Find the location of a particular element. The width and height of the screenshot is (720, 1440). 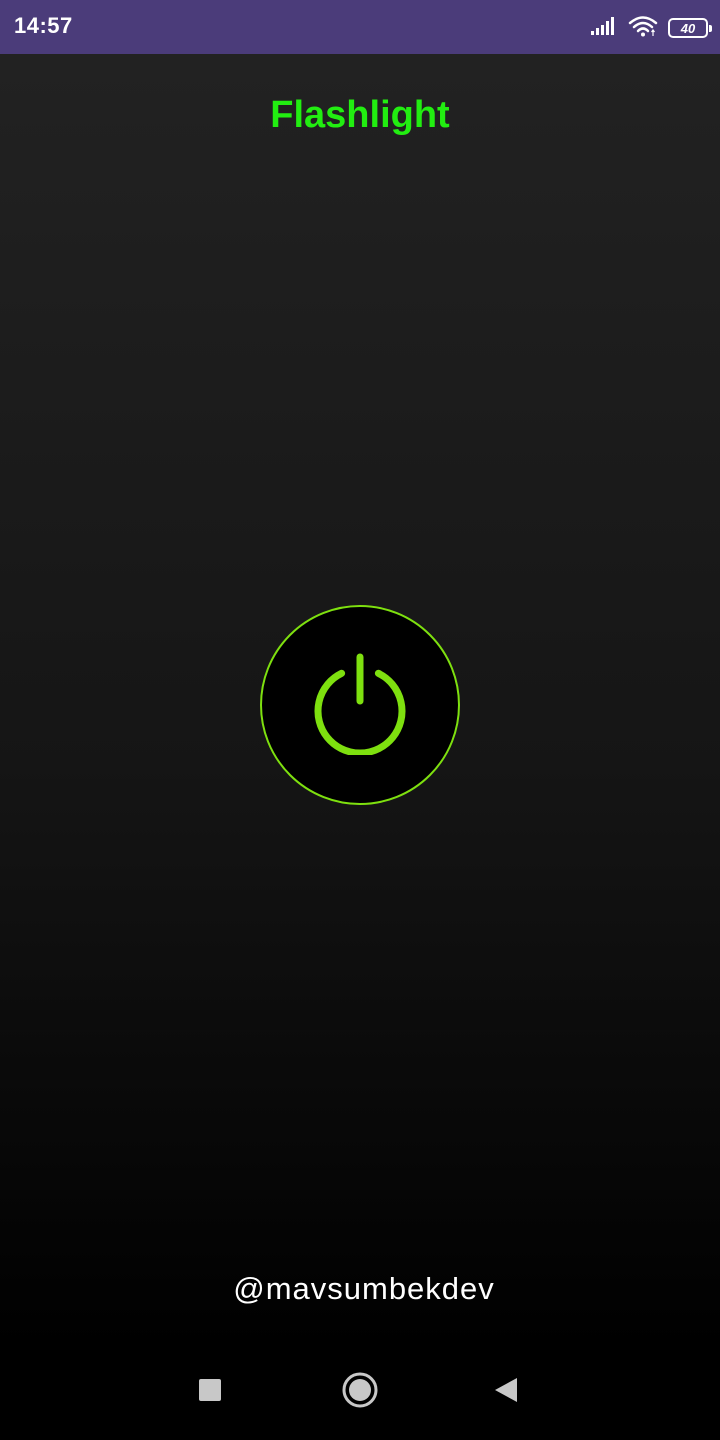

recents-button is located at coordinates (210, 1392).